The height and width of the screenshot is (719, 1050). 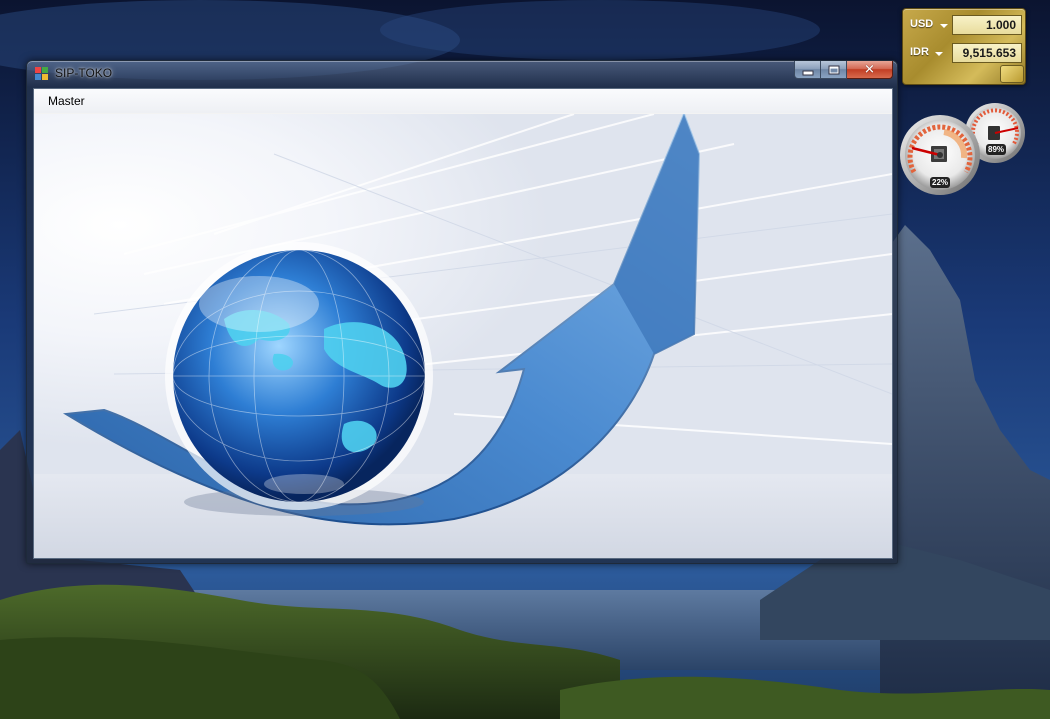 I want to click on close-button: ✕, so click(x=870, y=70).